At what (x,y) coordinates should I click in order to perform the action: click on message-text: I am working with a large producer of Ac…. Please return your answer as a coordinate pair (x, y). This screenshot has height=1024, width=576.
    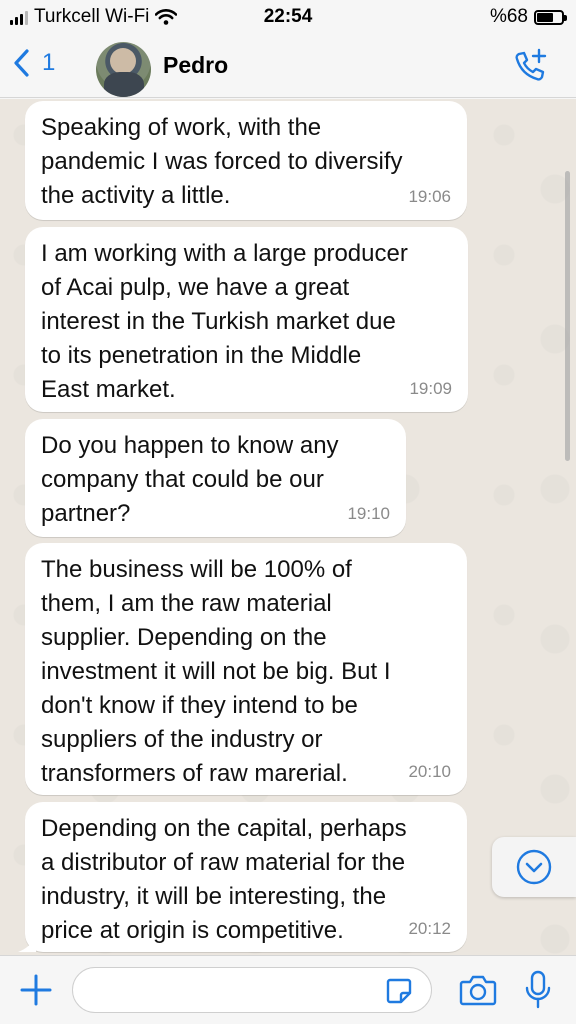
    Looking at the image, I should click on (224, 321).